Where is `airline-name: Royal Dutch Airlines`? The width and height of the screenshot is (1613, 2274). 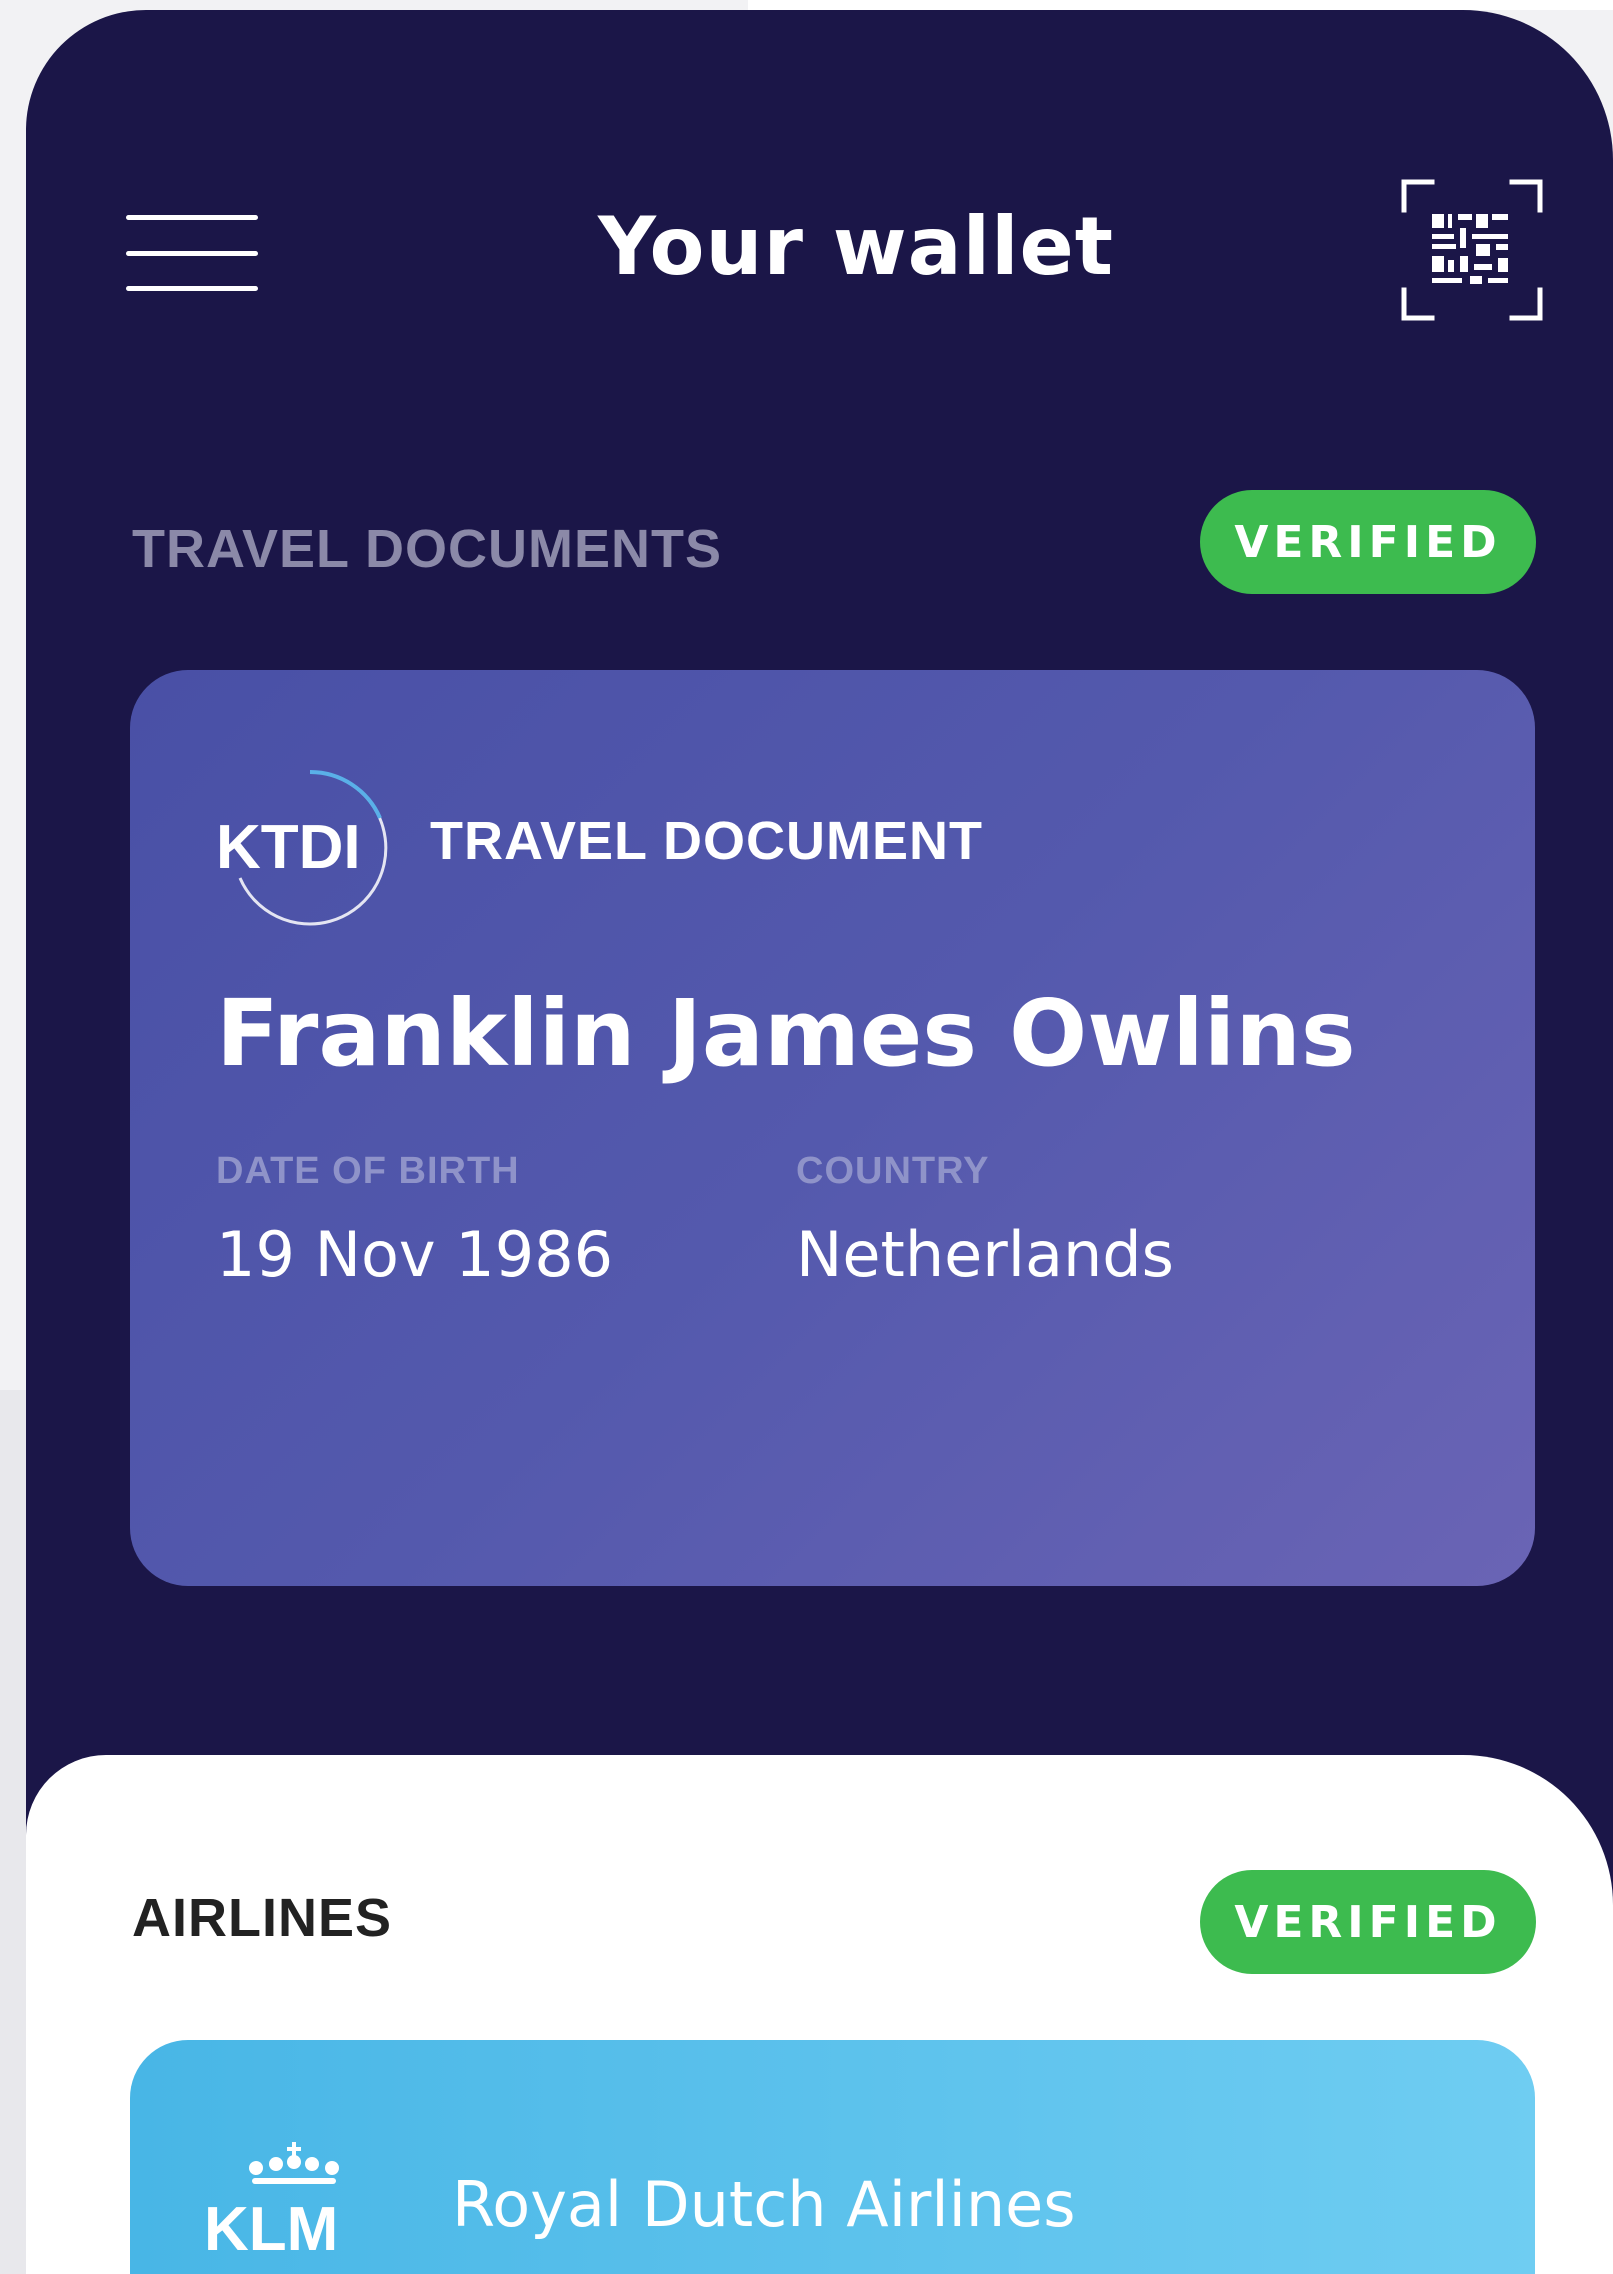 airline-name: Royal Dutch Airlines is located at coordinates (764, 2204).